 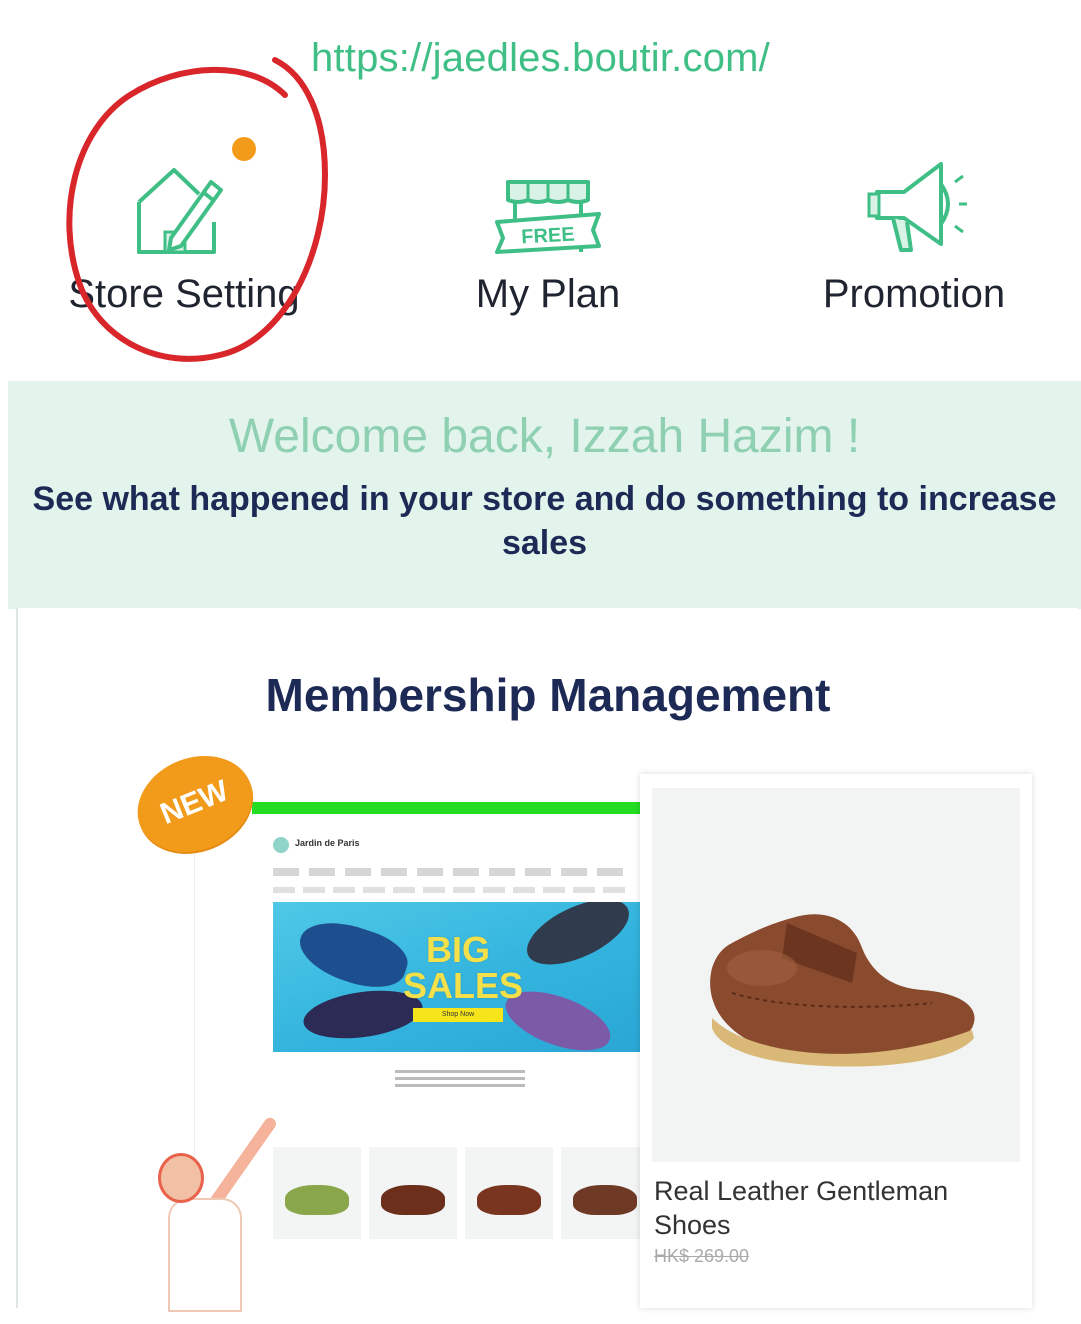 I want to click on product-card: Real Leather Gentleman Shoes HK$ 269.00, so click(x=836, y=1041).